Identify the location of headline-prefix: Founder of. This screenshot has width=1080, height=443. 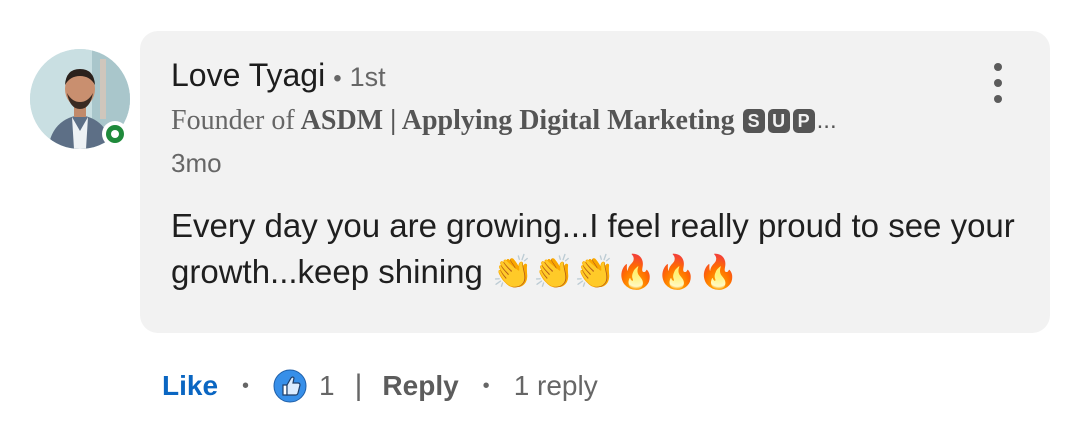
(233, 120).